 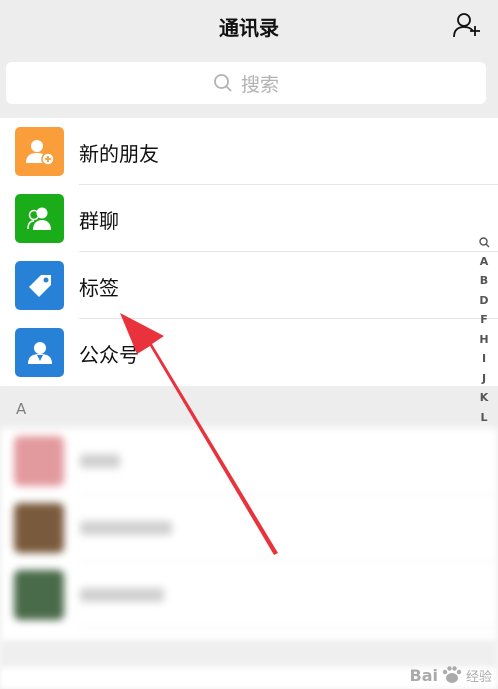 What do you see at coordinates (249, 408) in the screenshot?
I see `section-header-a: A` at bounding box center [249, 408].